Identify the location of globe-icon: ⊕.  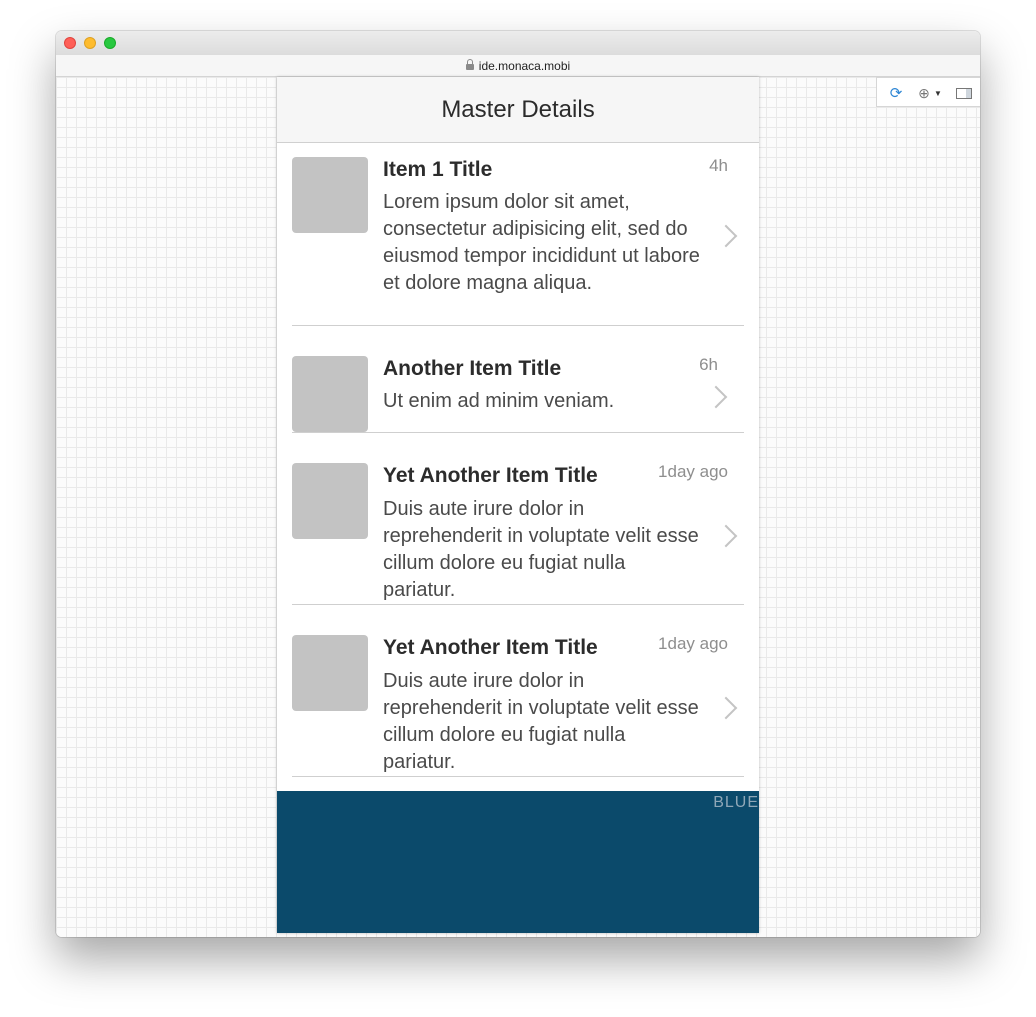
(924, 93).